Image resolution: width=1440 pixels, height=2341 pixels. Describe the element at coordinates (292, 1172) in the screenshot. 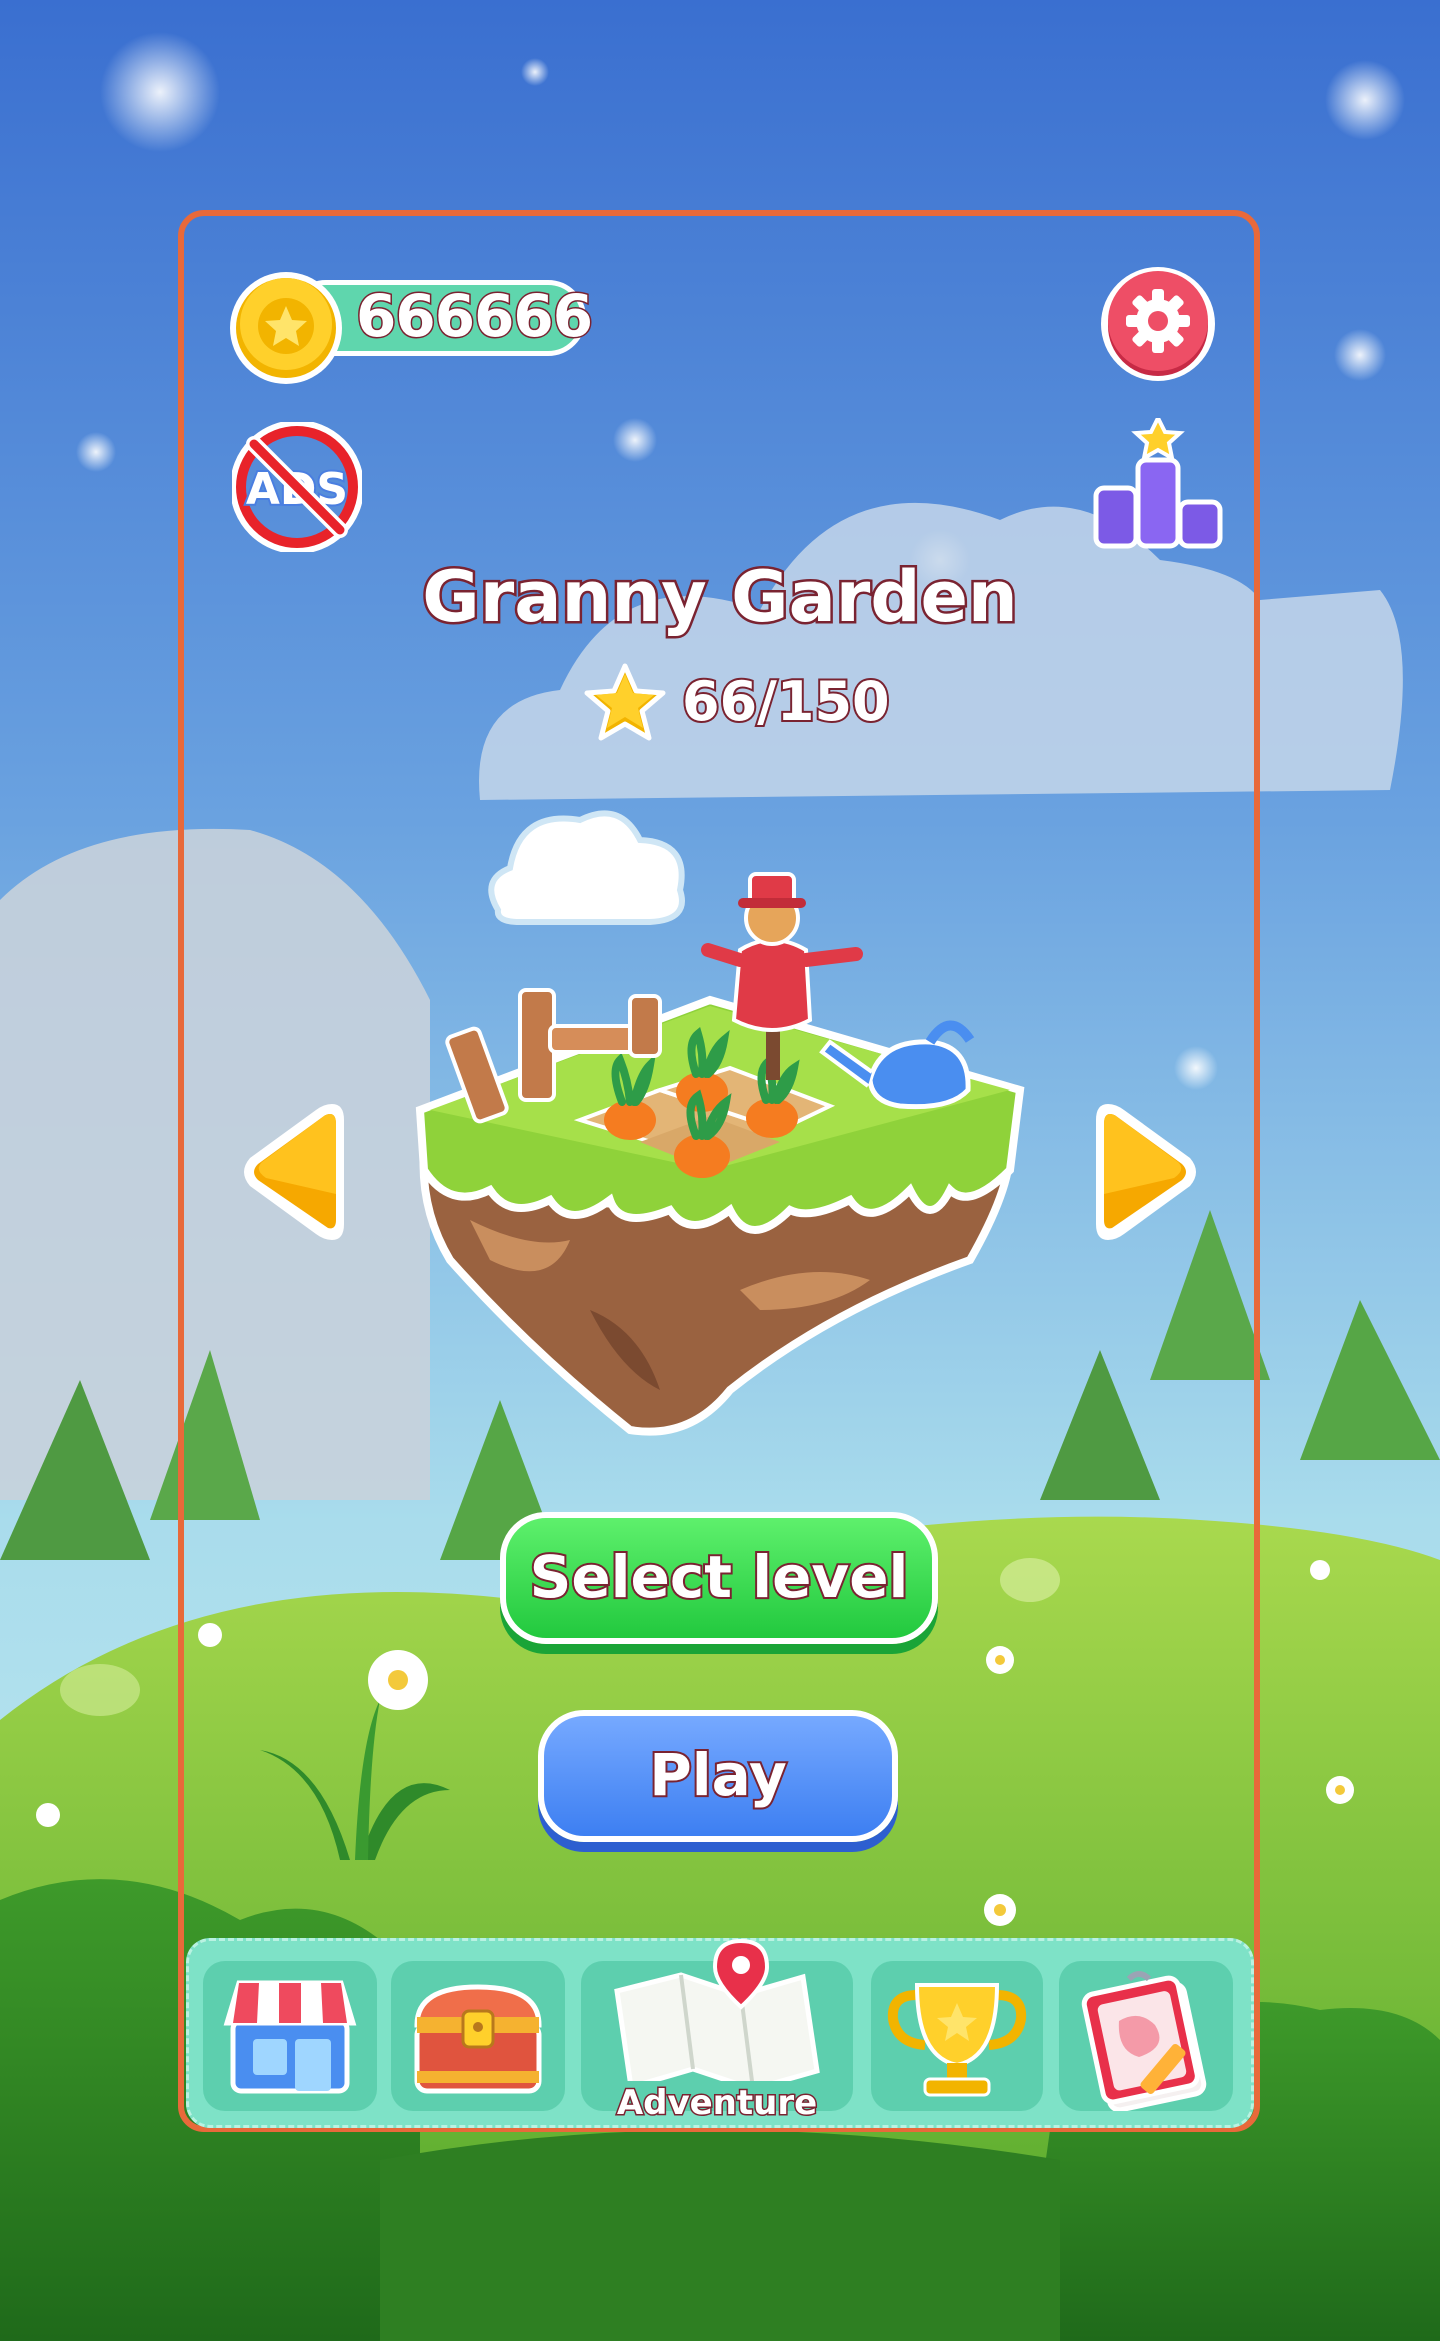

I see `previous-level-button` at that location.